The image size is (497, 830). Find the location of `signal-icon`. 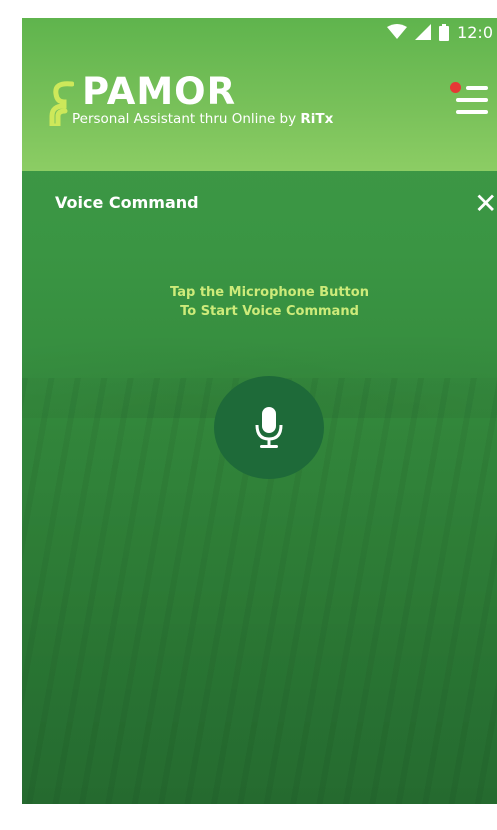

signal-icon is located at coordinates (423, 32).